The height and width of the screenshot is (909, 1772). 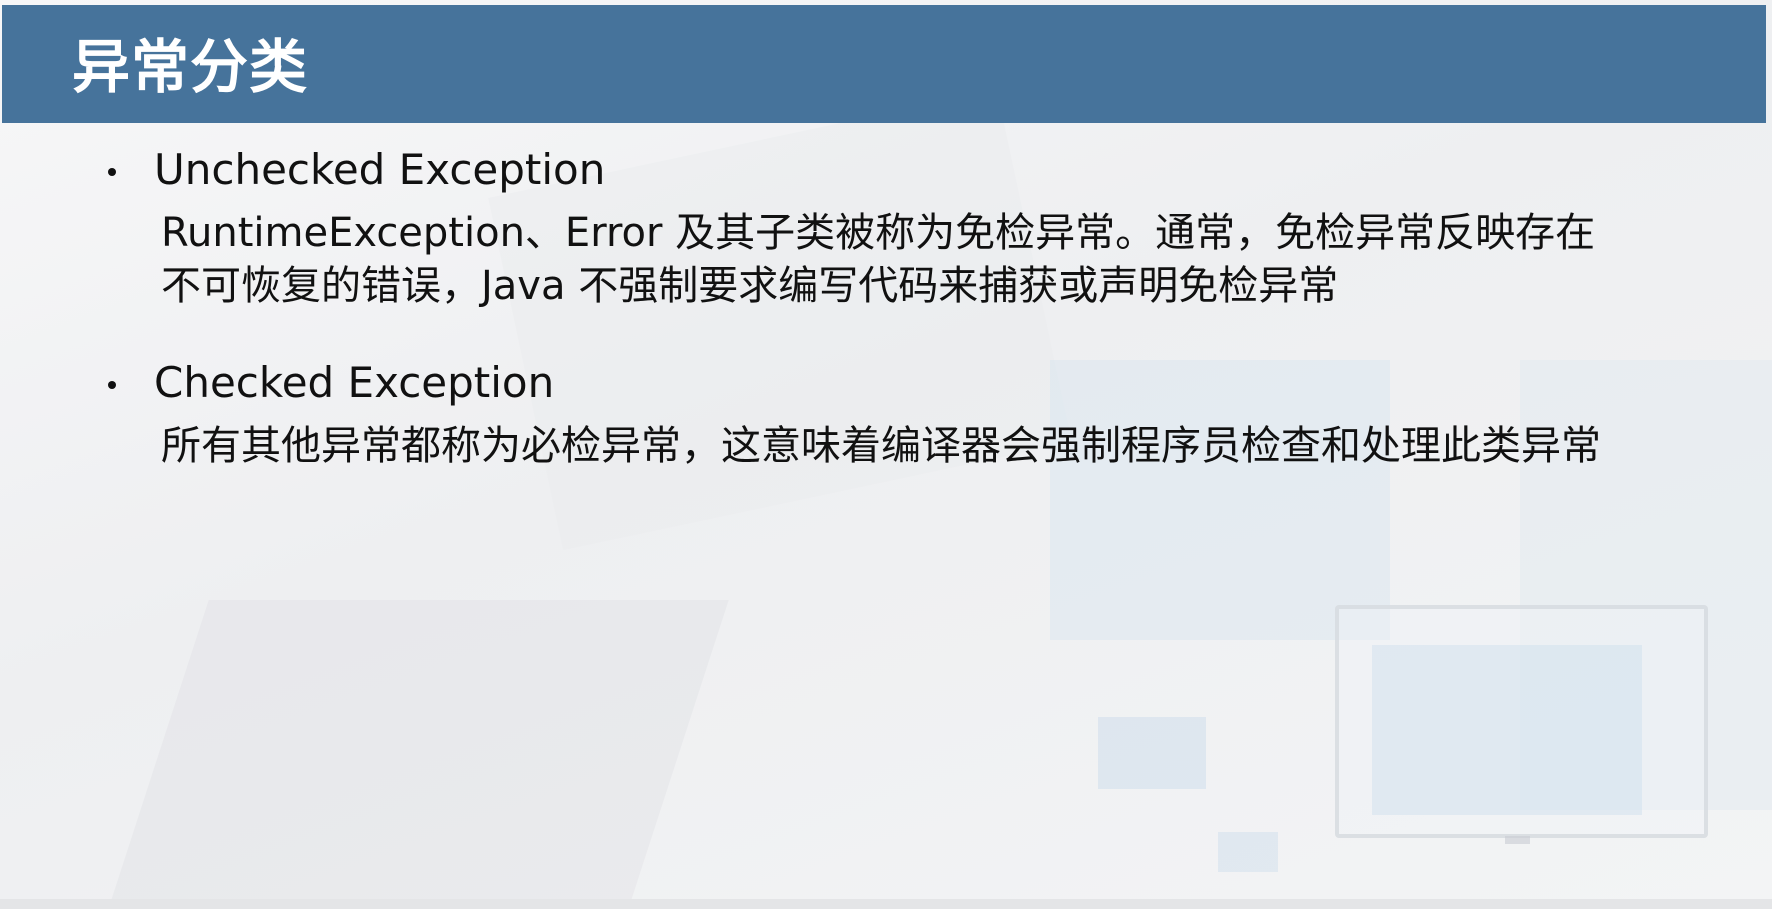 I want to click on description-line: 所有其他异常都称为必检异常，这意味着编译器会强制程序员检查和处理此类异常, so click(x=881, y=446).